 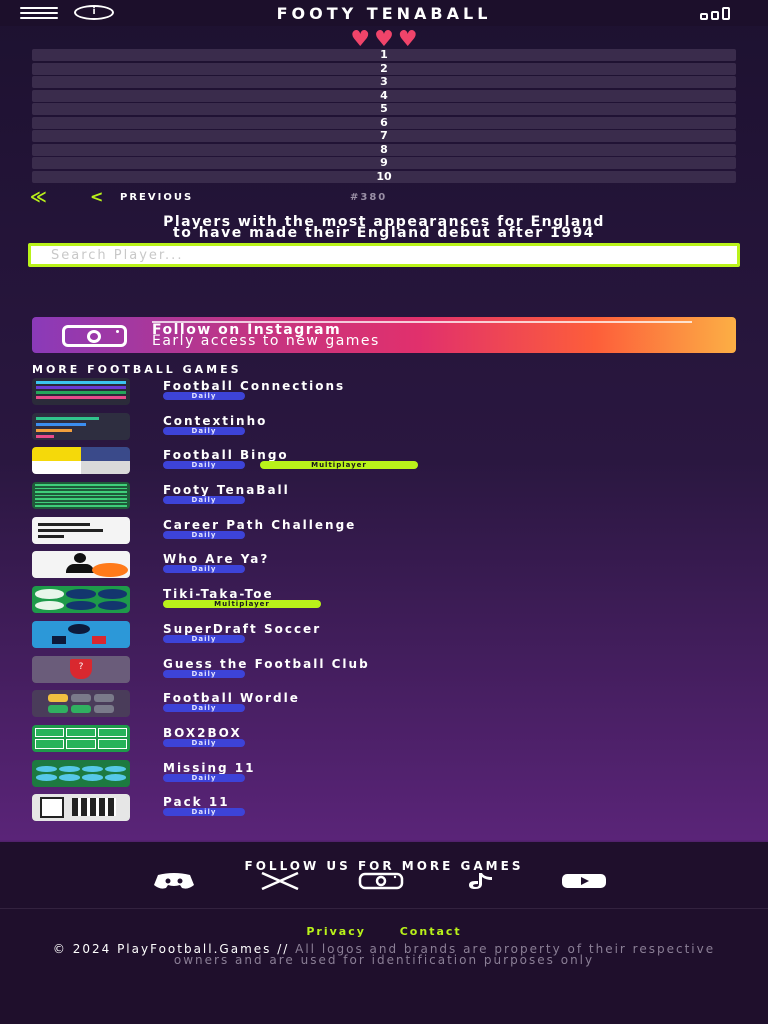 I want to click on answer-list: 1 2 3 4 5 6 7 8 9 10, so click(x=384, y=116).